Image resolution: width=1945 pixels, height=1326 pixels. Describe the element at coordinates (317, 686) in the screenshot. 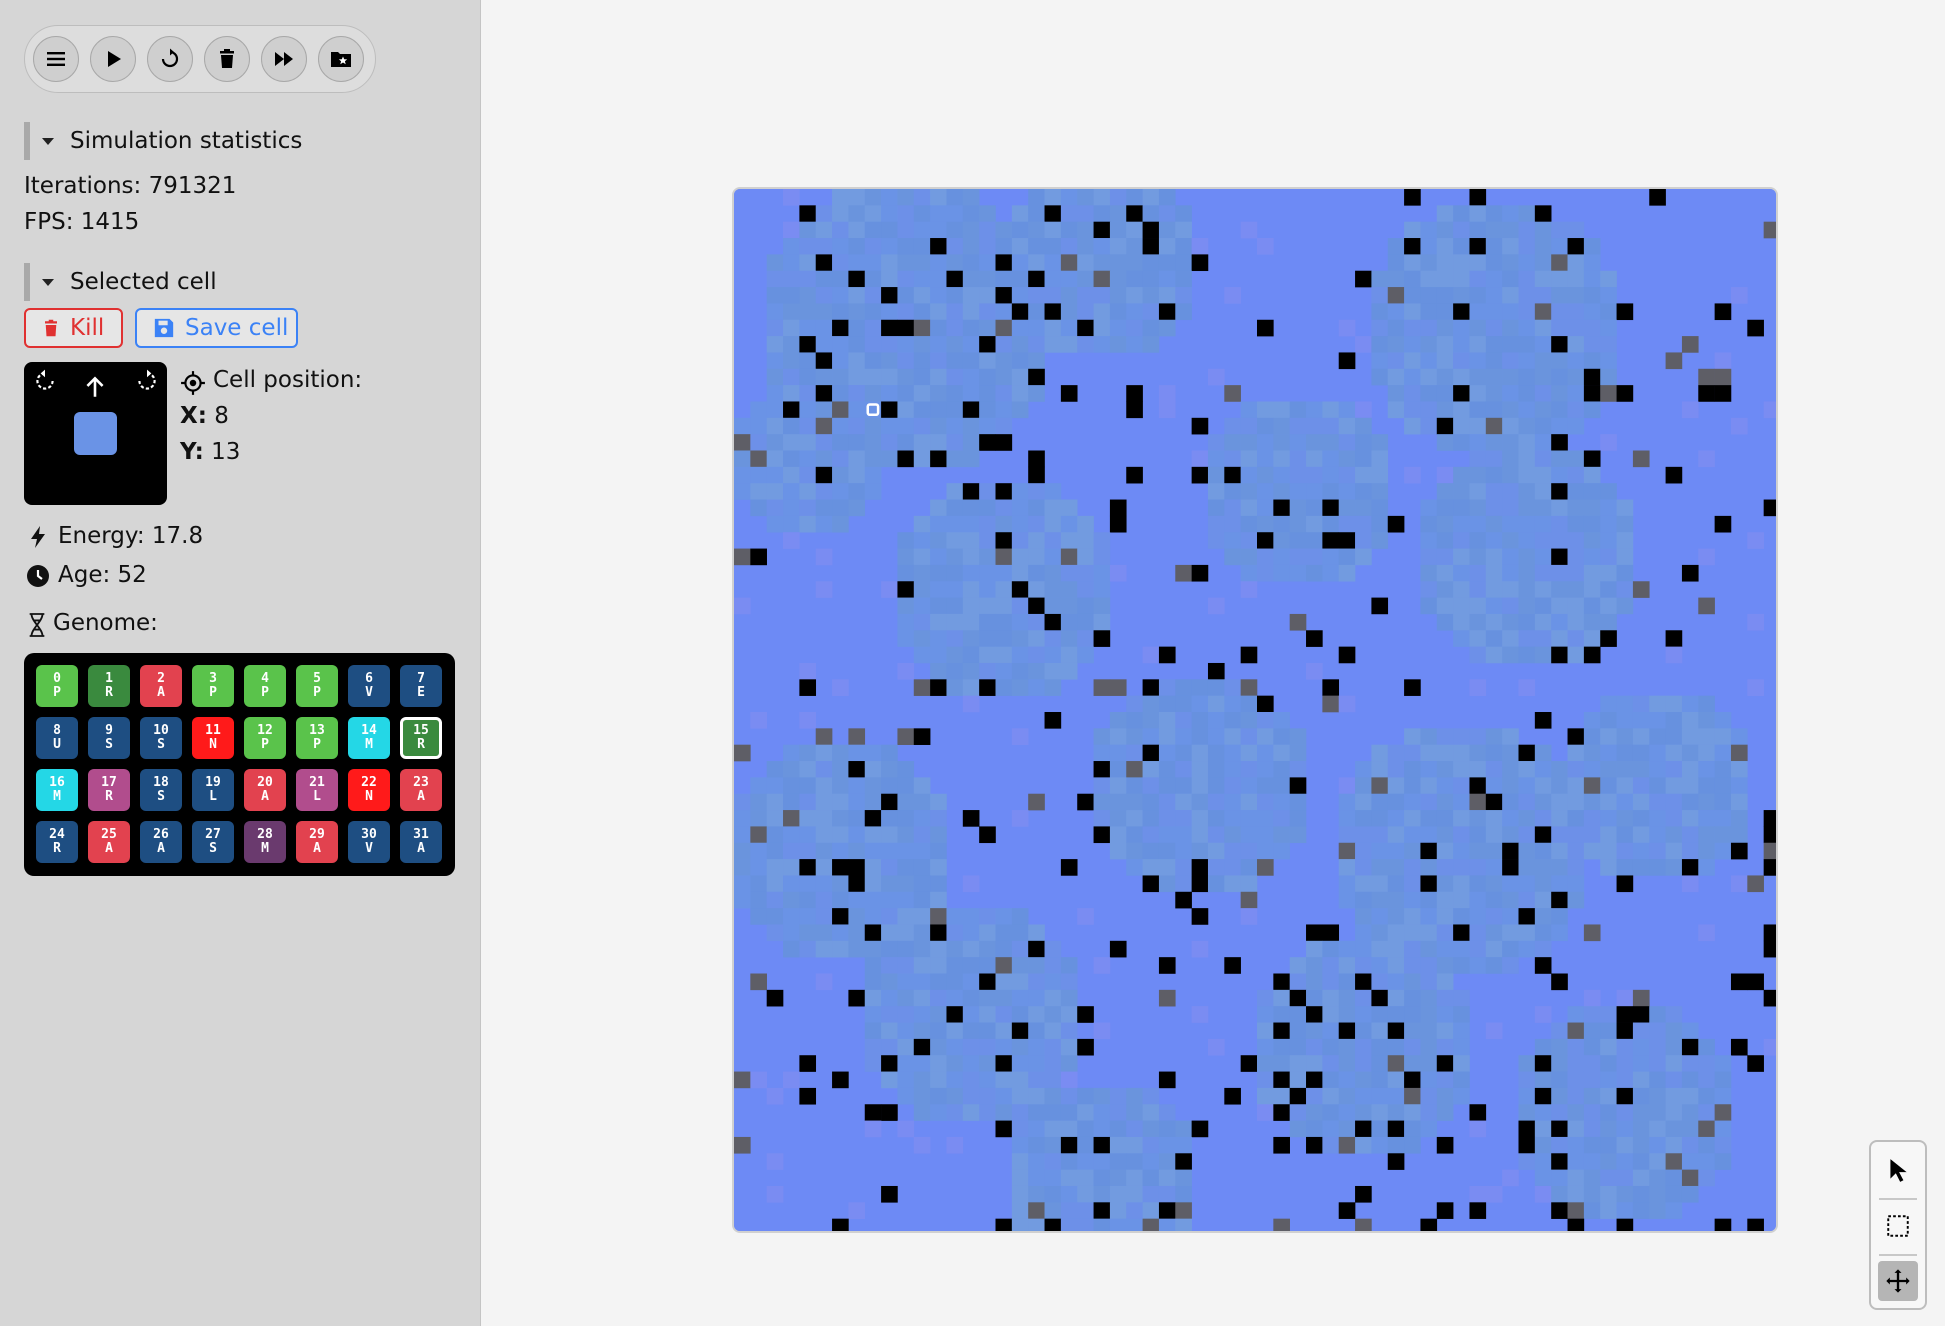

I see `genome-gene-5: 5P` at that location.